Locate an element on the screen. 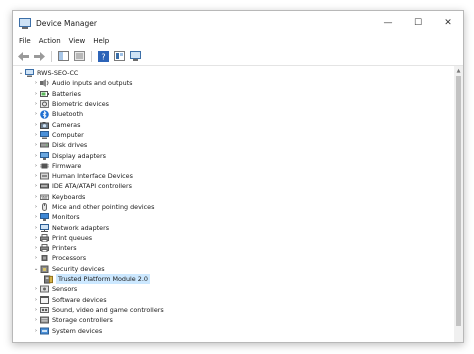 This screenshot has height=354, width=474. vertical-scrollbar: ▲ is located at coordinates (458, 204).